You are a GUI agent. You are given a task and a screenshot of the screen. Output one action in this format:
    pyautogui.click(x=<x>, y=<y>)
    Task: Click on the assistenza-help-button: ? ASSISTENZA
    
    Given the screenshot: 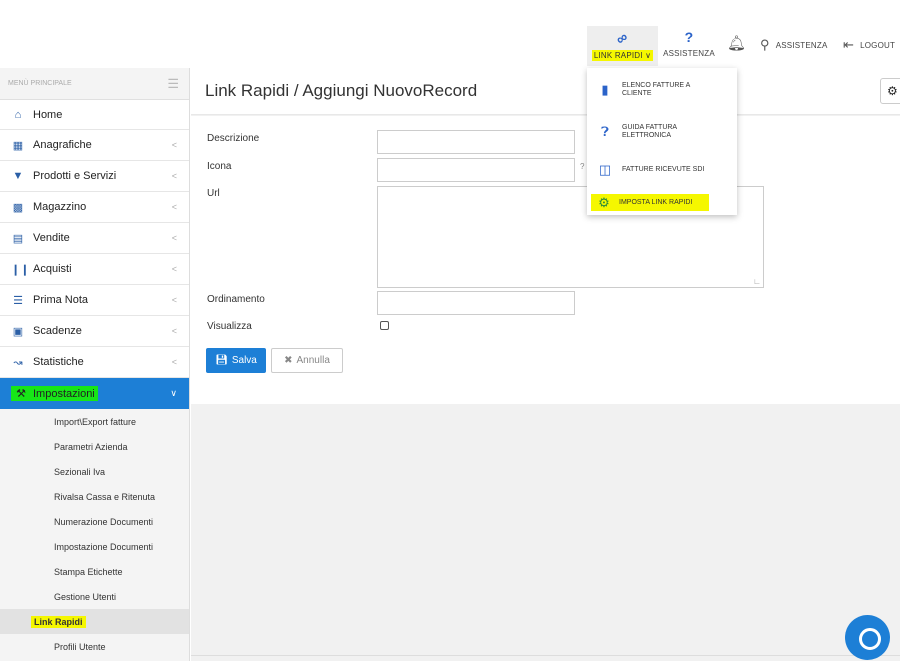 What is the action you would take?
    pyautogui.click(x=689, y=43)
    